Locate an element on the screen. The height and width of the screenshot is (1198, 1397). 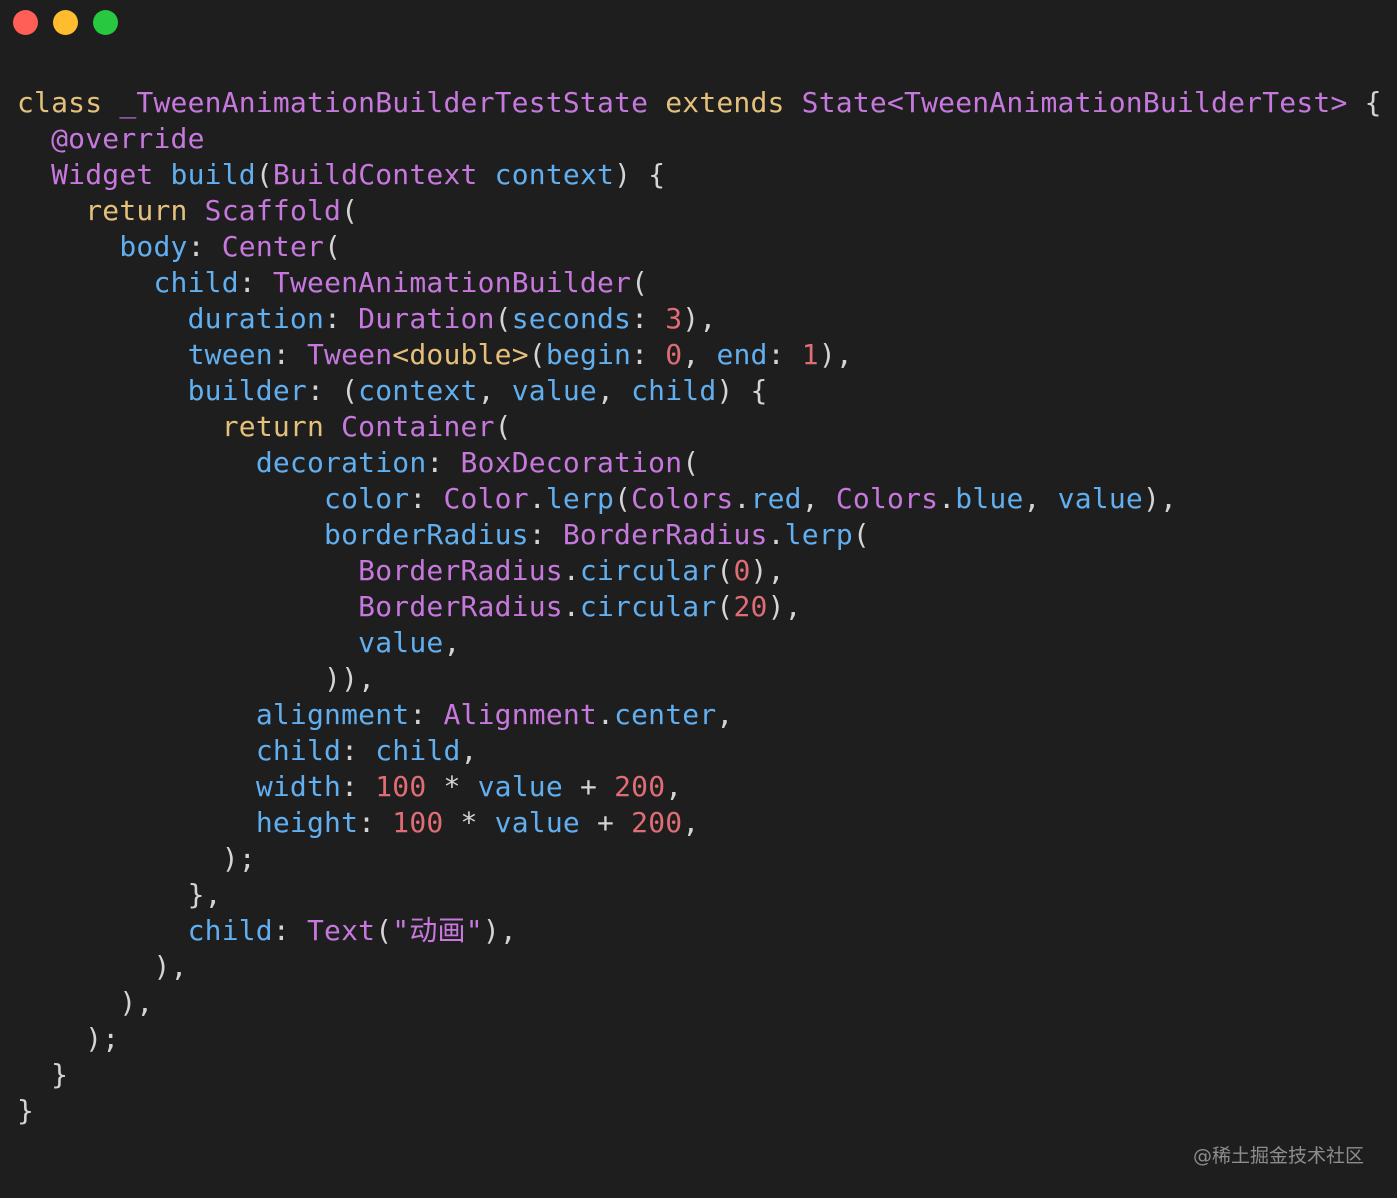
code-token-type: _TweenAnimationBuilderTestState is located at coordinates (384, 102).